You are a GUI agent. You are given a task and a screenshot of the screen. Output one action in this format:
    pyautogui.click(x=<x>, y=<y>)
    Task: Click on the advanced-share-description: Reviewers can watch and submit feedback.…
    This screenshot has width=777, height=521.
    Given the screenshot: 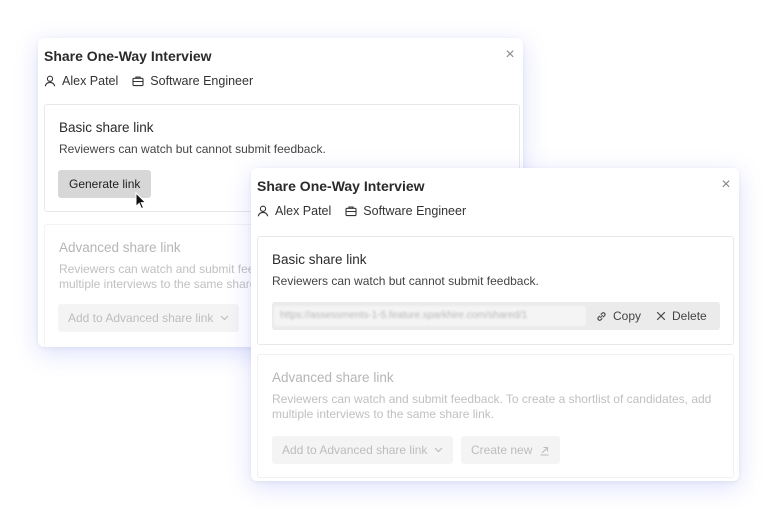 What is the action you would take?
    pyautogui.click(x=491, y=407)
    